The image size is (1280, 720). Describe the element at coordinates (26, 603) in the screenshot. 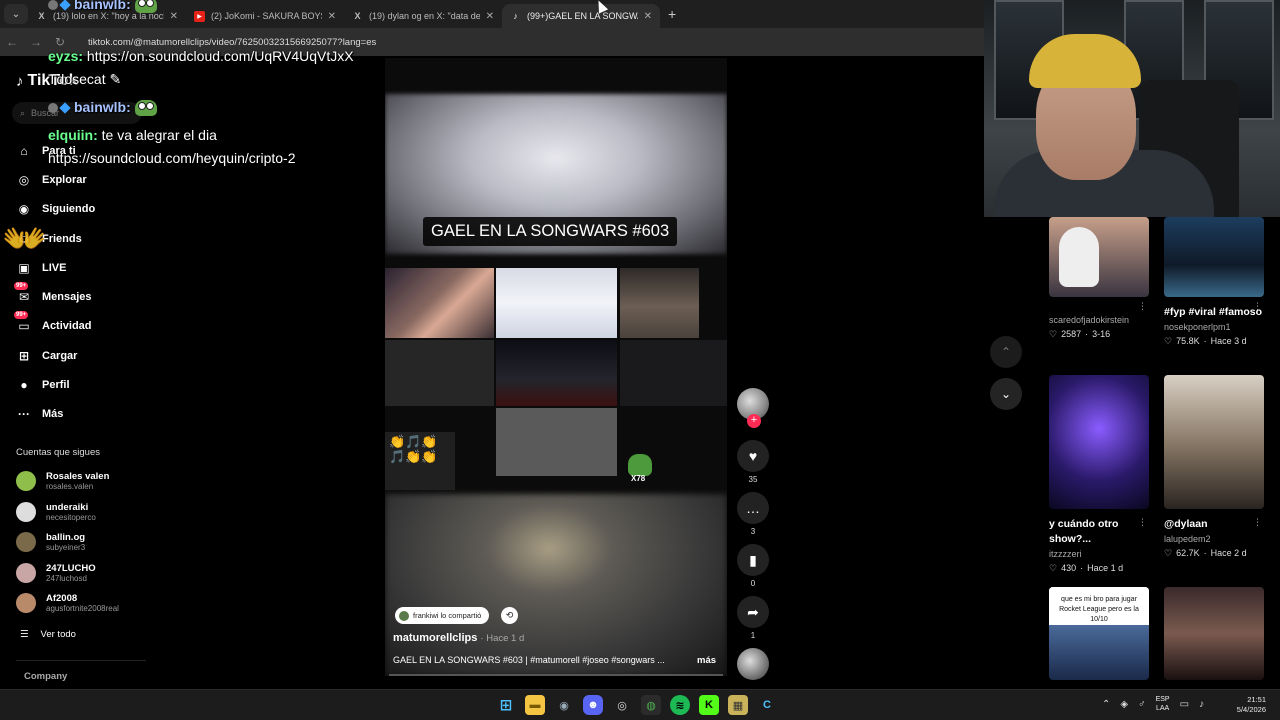

I see `avatar` at that location.